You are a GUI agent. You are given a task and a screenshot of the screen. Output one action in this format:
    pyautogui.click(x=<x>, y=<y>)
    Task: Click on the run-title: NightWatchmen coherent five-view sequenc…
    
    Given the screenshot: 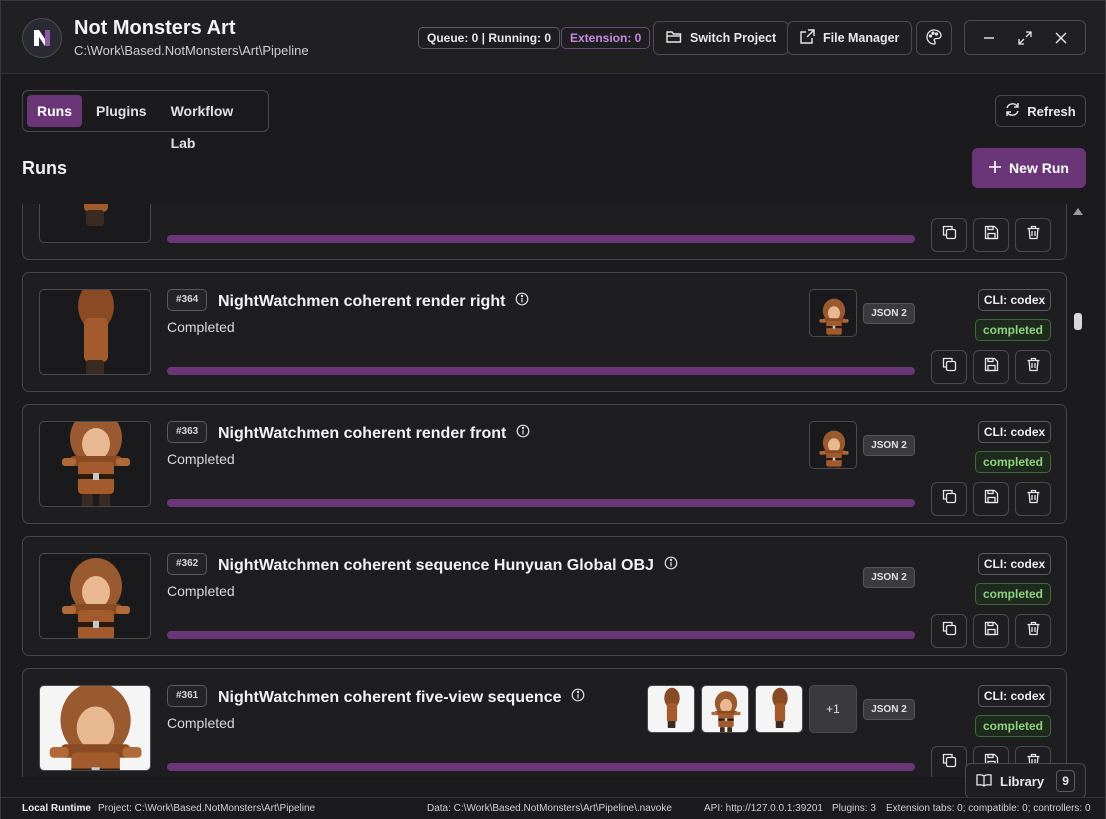 What is the action you would take?
    pyautogui.click(x=401, y=697)
    